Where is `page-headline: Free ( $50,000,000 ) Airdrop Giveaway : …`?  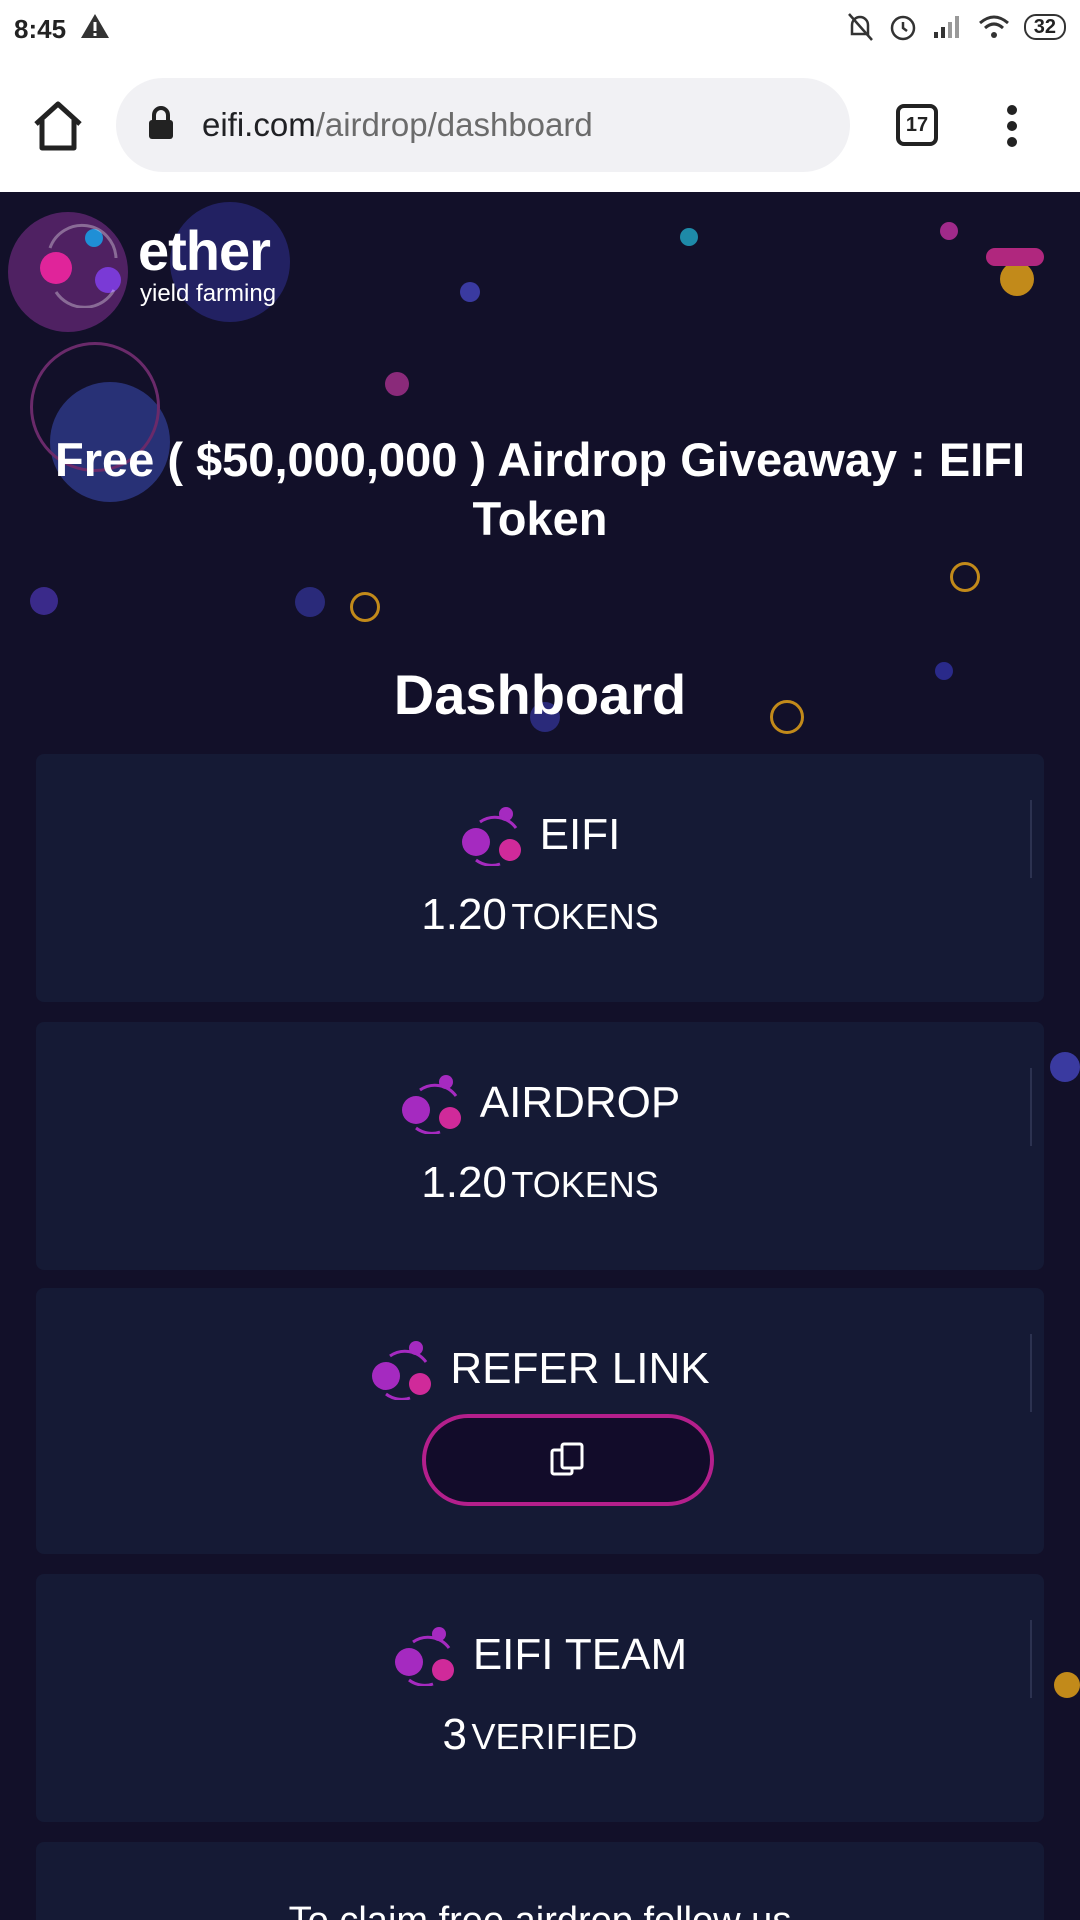
page-headline: Free ( $50,000,000 ) Airdrop Giveaway : … is located at coordinates (540, 489).